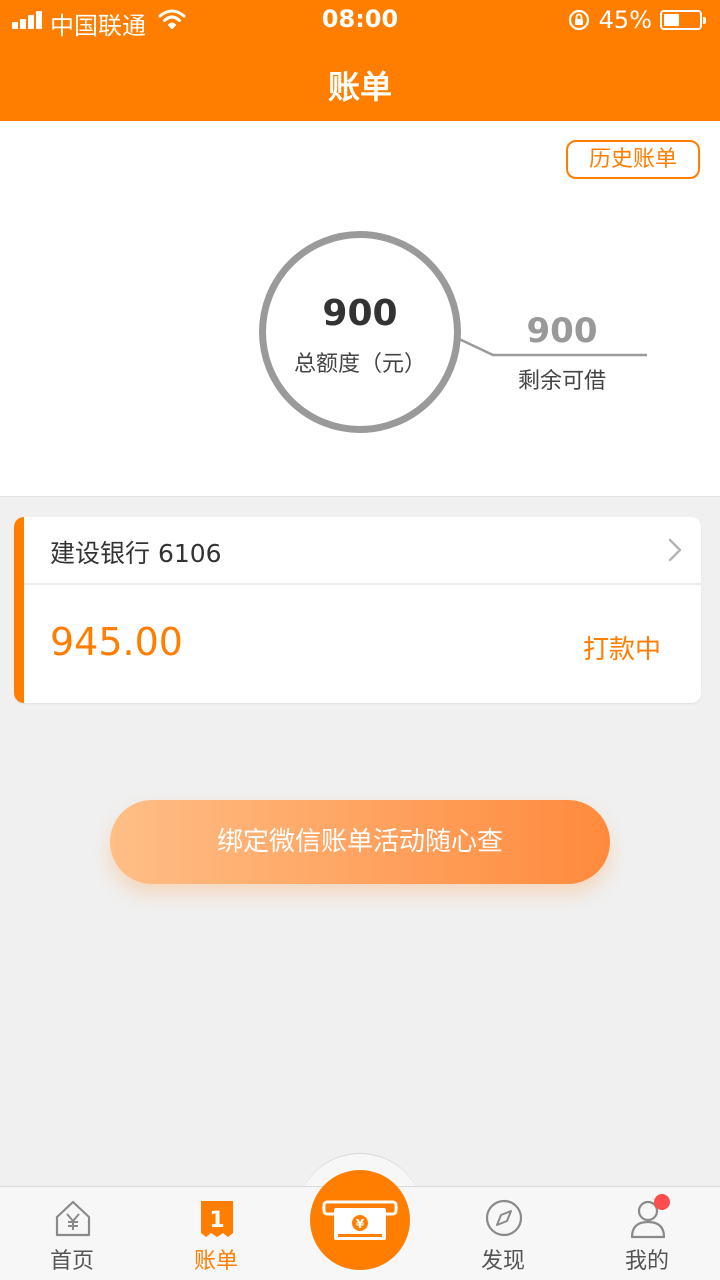 This screenshot has height=1280, width=720. I want to click on chevron-right-icon, so click(675, 550).